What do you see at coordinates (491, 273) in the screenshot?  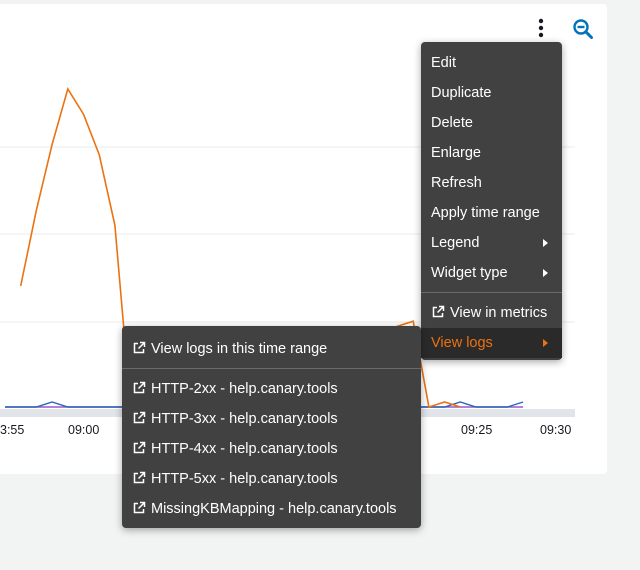 I see `menu-item-widget-type: Widget type` at bounding box center [491, 273].